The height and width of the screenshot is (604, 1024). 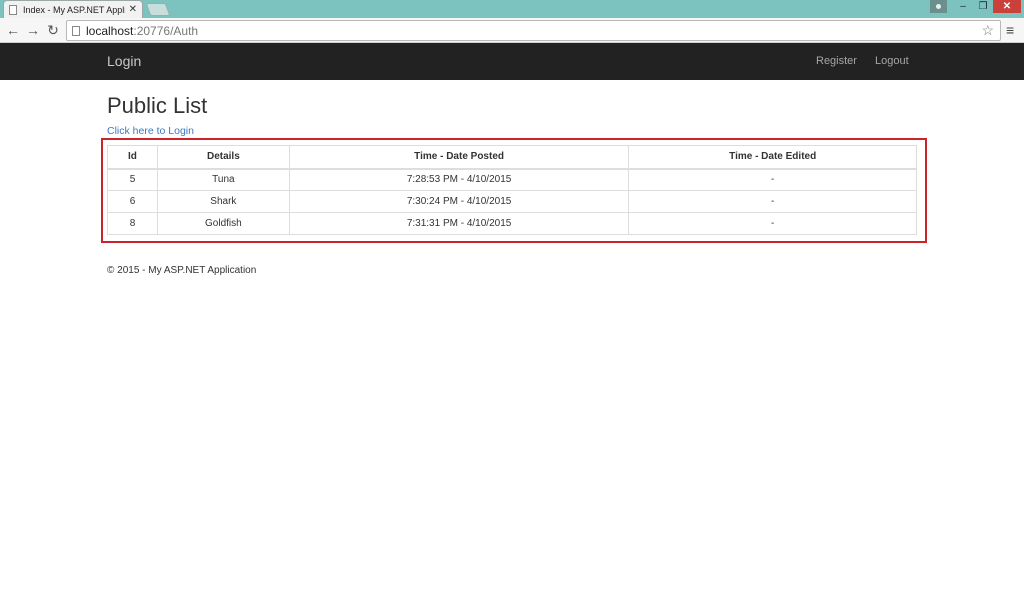 What do you see at coordinates (13, 30) in the screenshot?
I see `back-arrow-icon: ←` at bounding box center [13, 30].